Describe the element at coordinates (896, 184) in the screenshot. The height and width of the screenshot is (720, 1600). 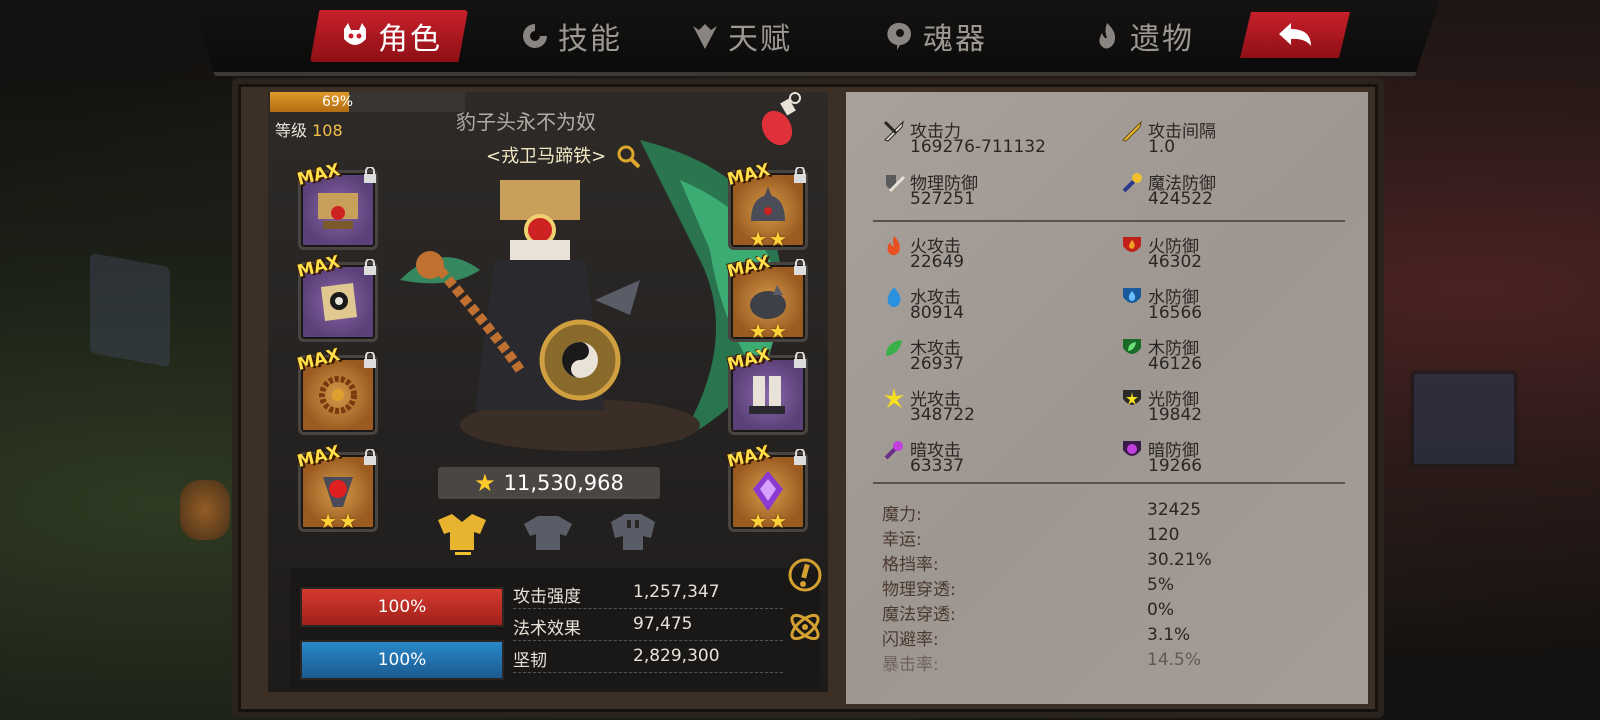
I see `shield-sword-icon` at that location.